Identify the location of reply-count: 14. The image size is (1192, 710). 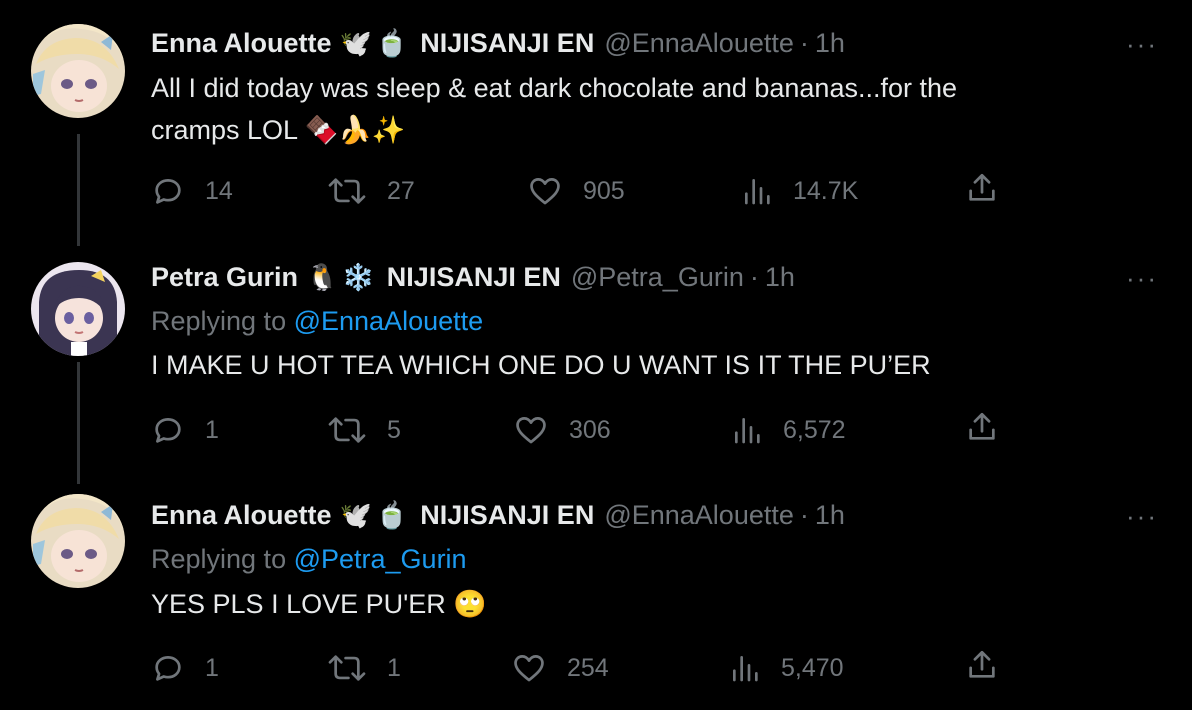
(219, 191).